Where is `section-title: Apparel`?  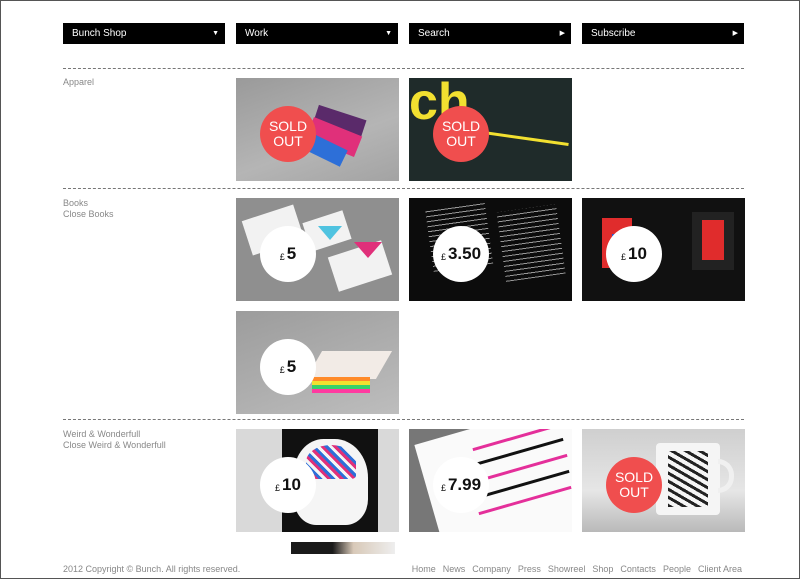 section-title: Apparel is located at coordinates (78, 82).